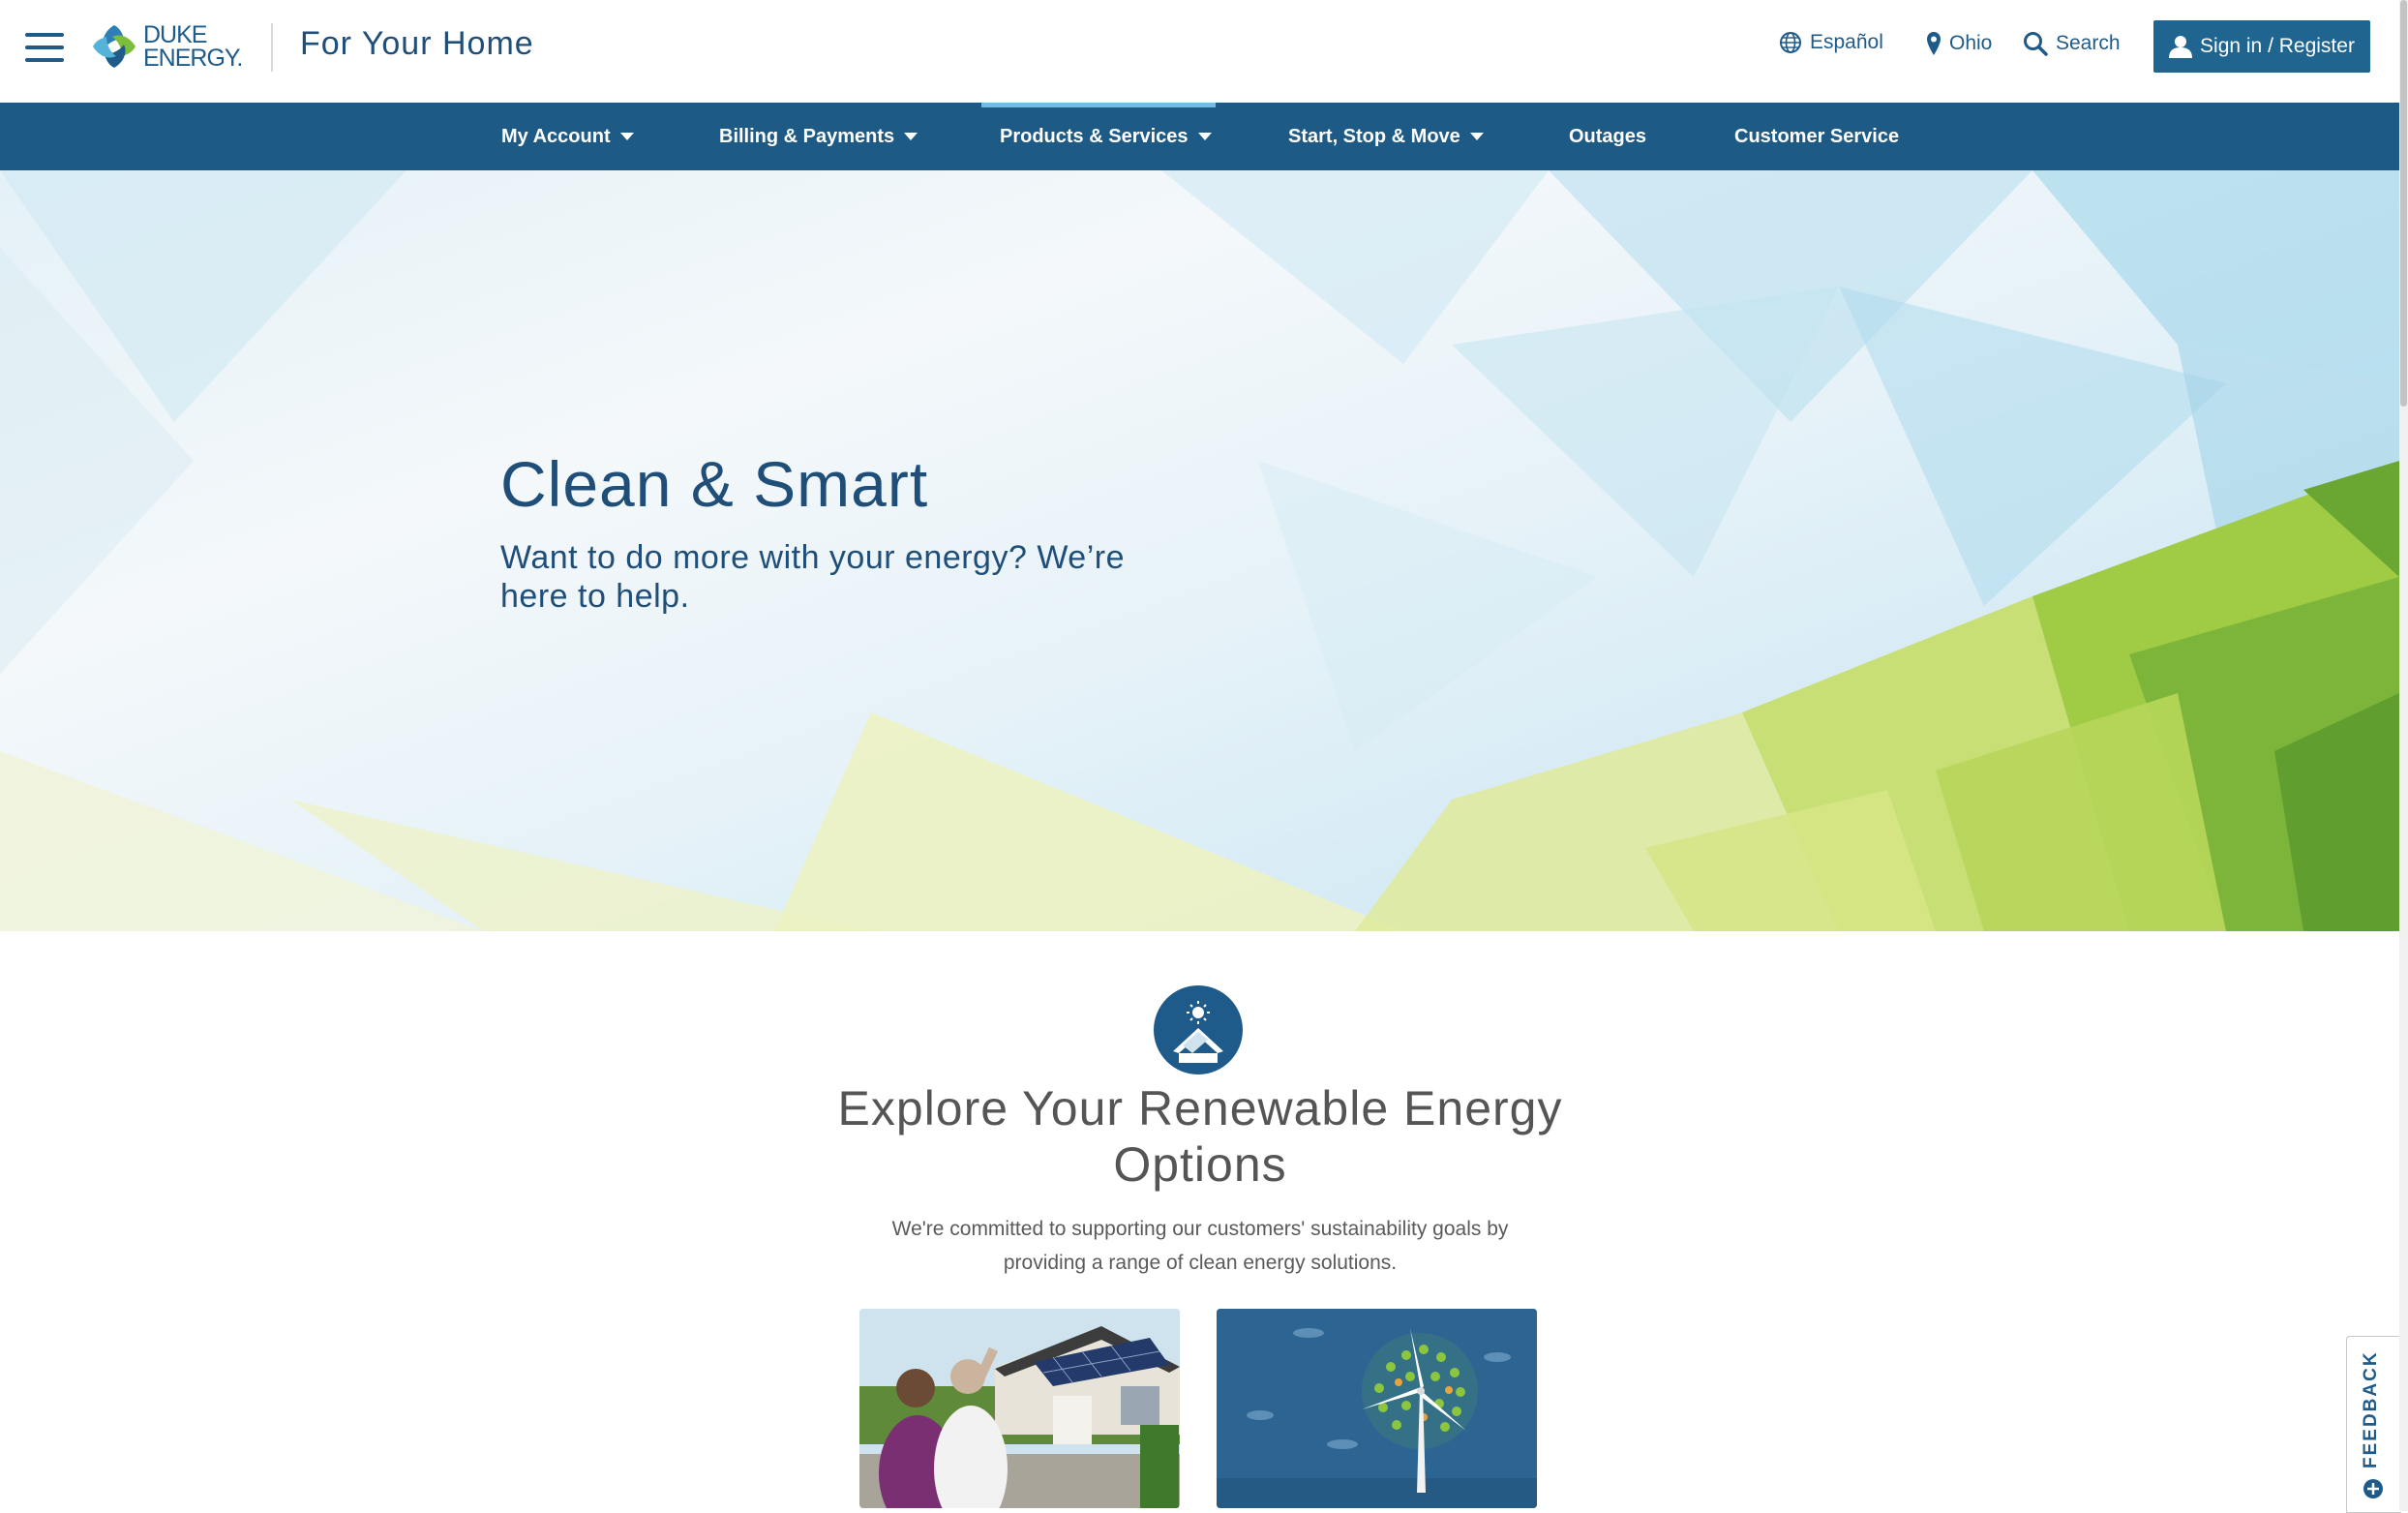 This screenshot has height=1513, width=2408. What do you see at coordinates (2403, 203) in the screenshot?
I see `scrollbar-thumb` at bounding box center [2403, 203].